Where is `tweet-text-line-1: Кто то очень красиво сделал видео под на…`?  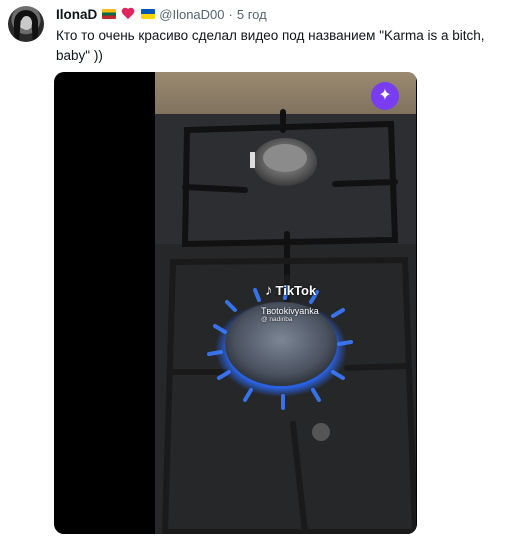 tweet-text-line-1: Кто то очень красиво сделал видео под на… is located at coordinates (270, 35).